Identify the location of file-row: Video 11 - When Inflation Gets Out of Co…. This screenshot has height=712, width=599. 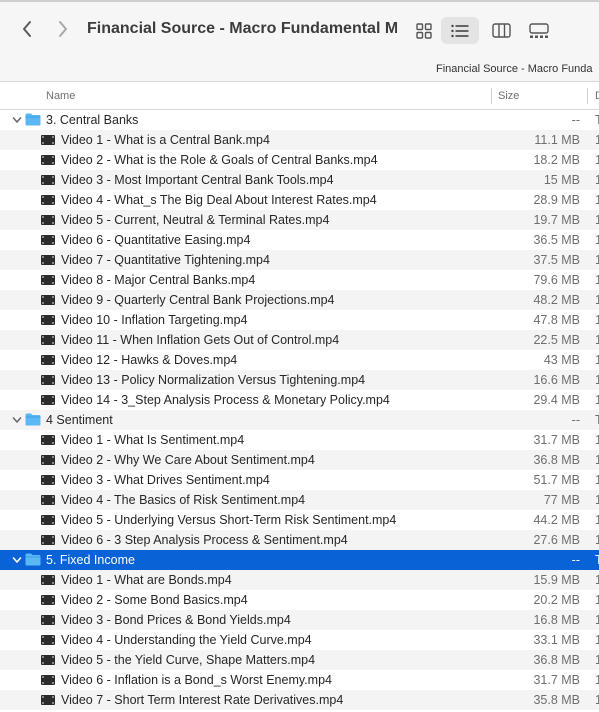
(299, 340).